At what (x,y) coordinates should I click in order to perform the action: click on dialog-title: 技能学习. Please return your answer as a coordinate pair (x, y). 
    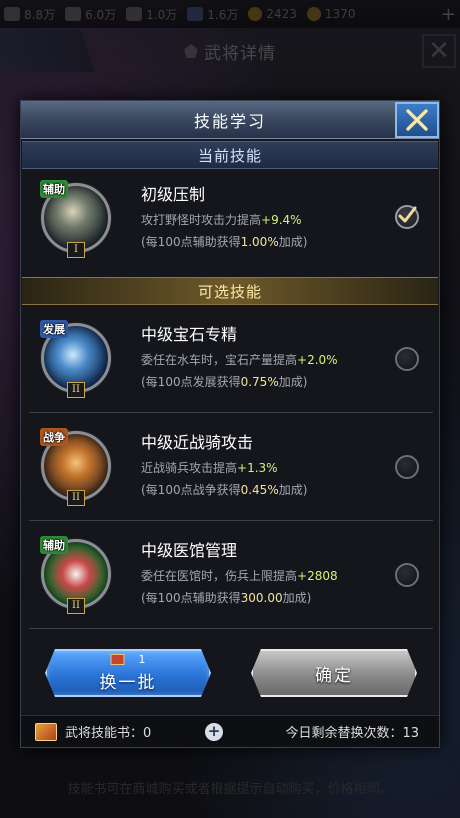
    Looking at the image, I should click on (230, 120).